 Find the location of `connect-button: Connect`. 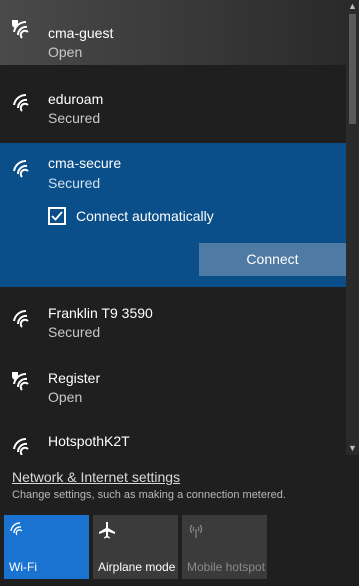

connect-button: Connect is located at coordinates (272, 259).